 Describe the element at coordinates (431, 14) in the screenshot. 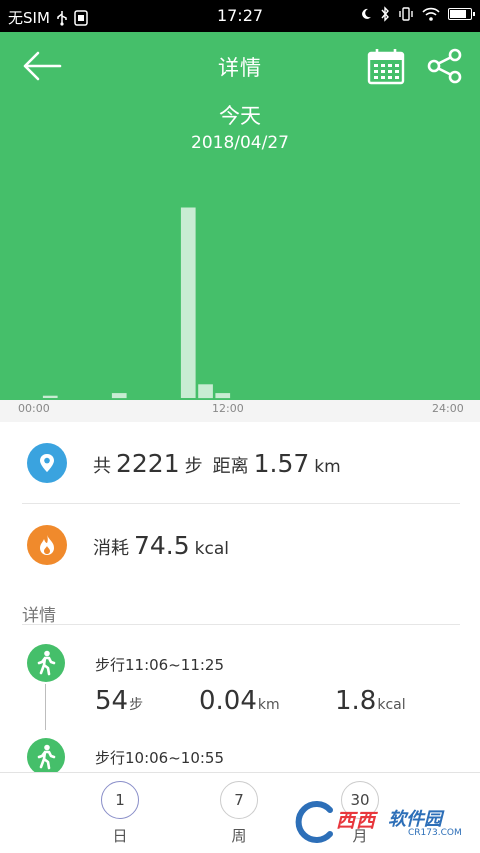

I see `wifi-icon` at that location.